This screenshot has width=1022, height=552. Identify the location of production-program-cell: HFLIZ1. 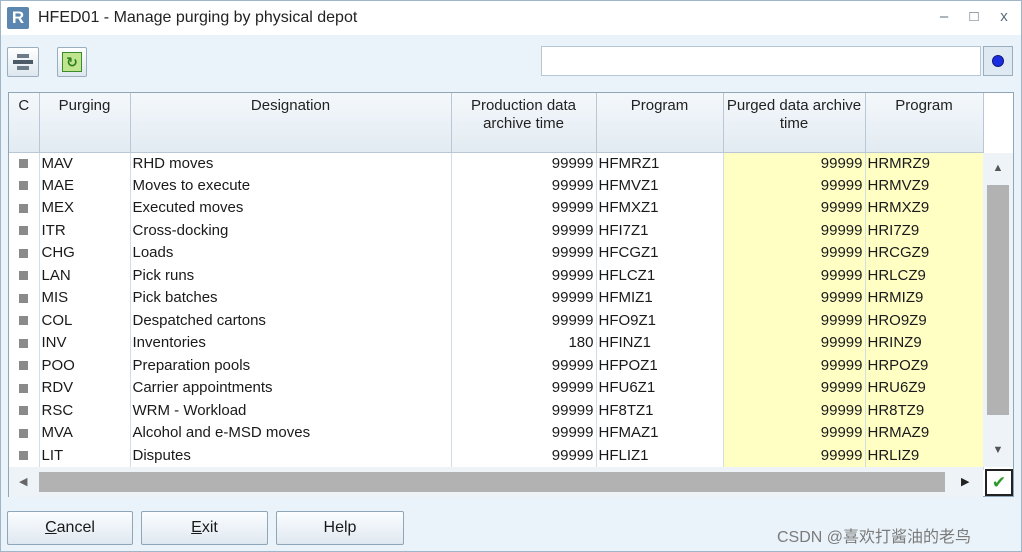
(660, 455).